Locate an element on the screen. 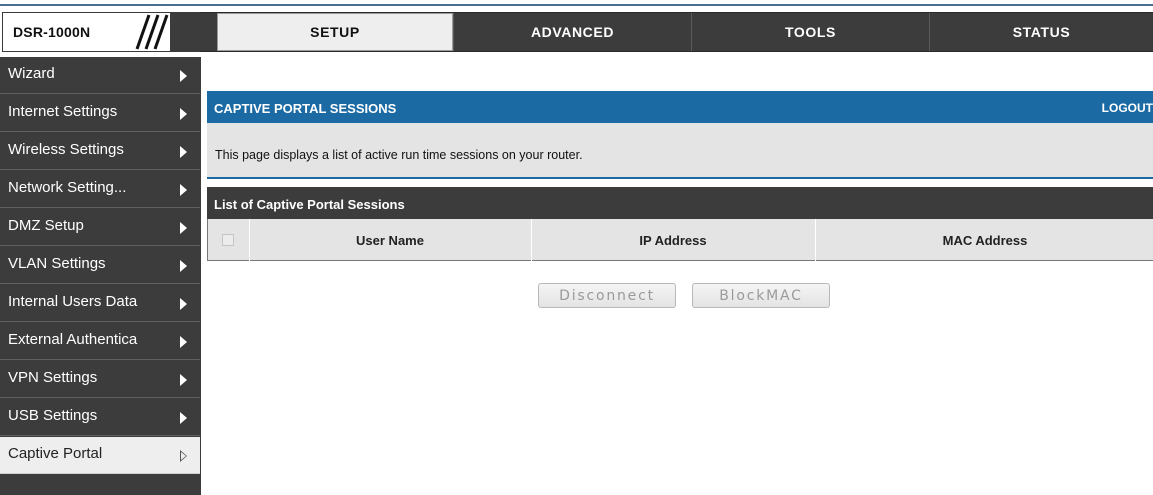  disconnect-button: Disconnect is located at coordinates (607, 295).